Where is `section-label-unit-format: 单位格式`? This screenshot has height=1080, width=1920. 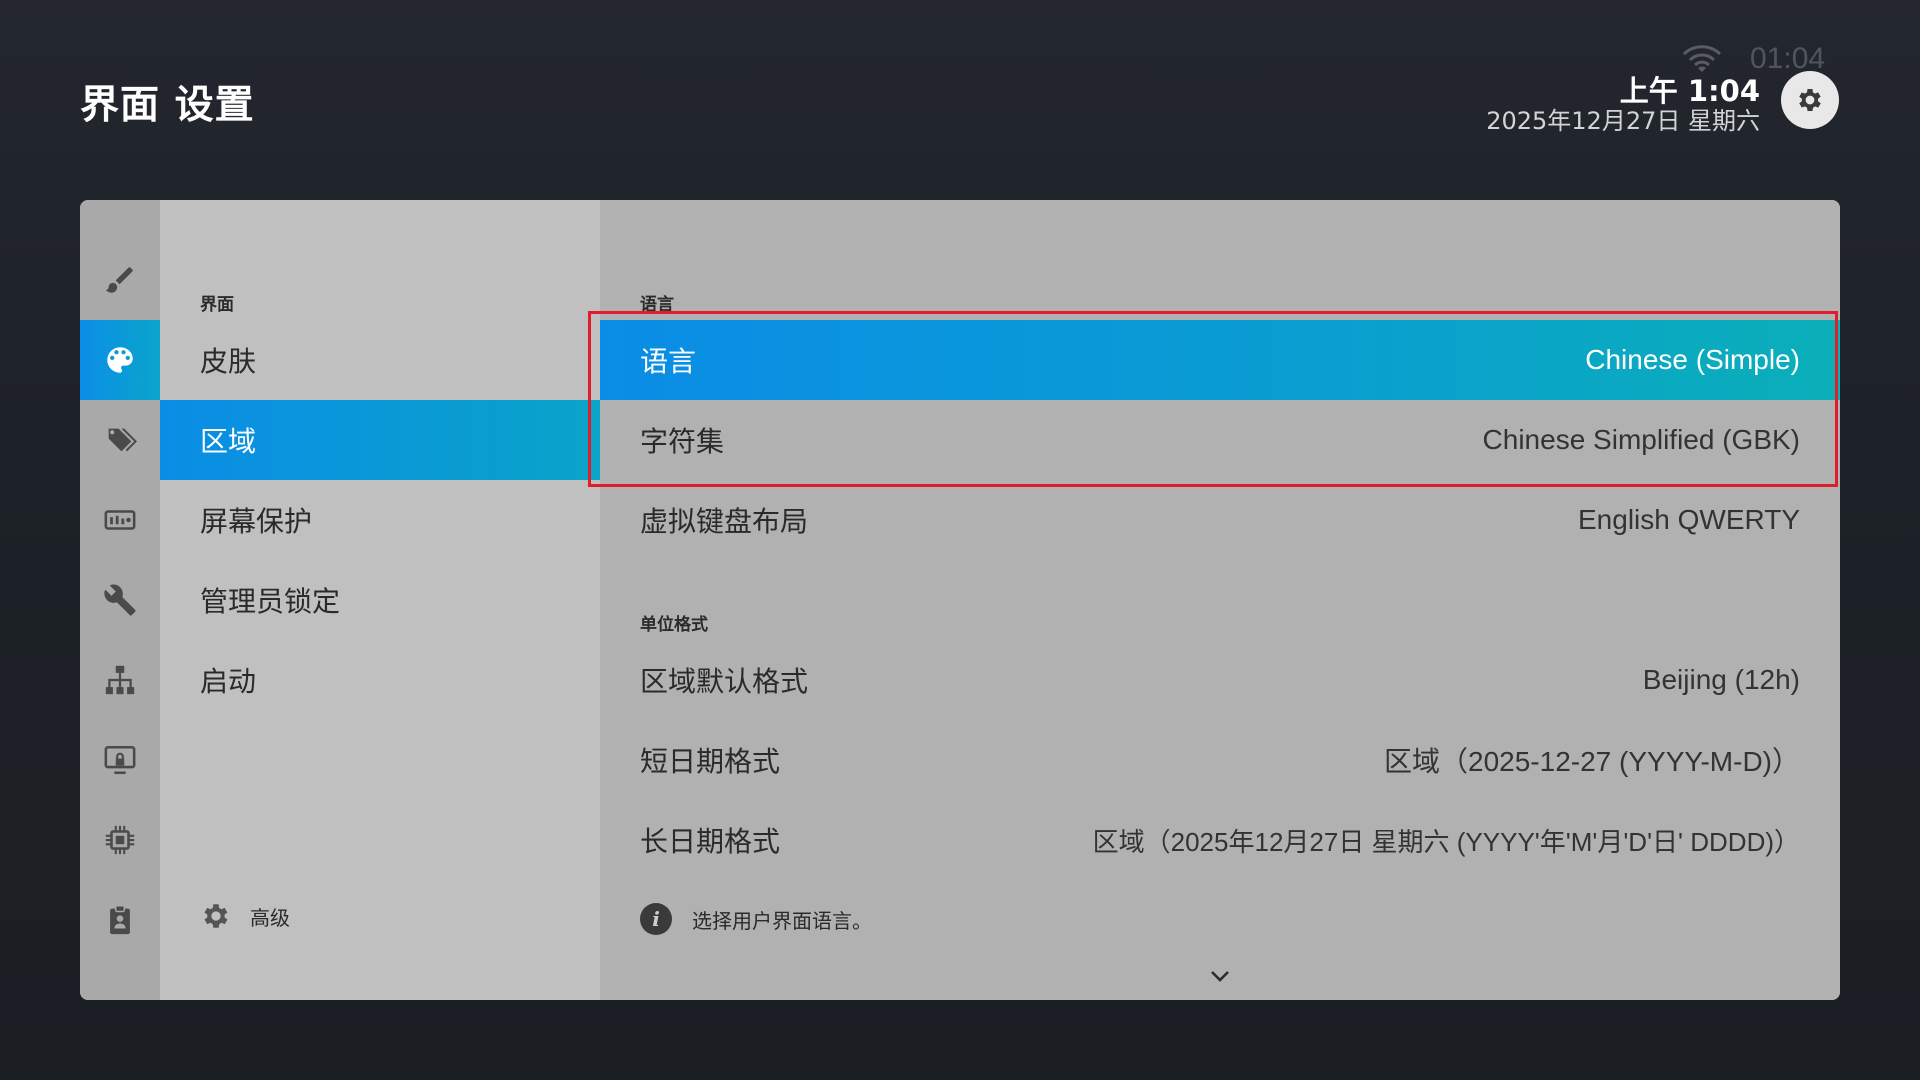 section-label-unit-format: 单位格式 is located at coordinates (674, 625).